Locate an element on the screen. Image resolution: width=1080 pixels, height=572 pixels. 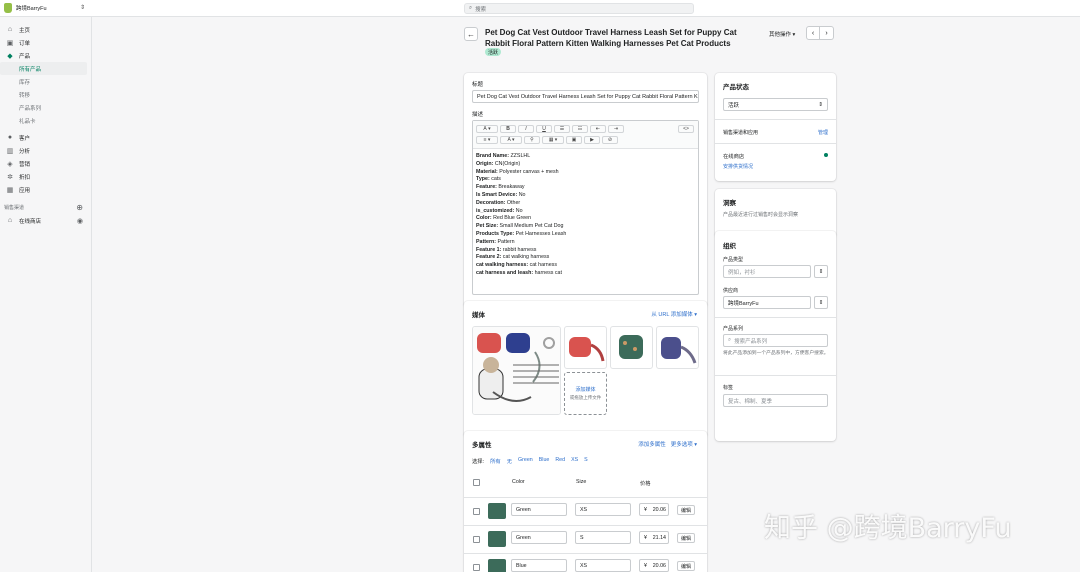
store-switcher: 跨境BarryFu is located at coordinates (25, 8).